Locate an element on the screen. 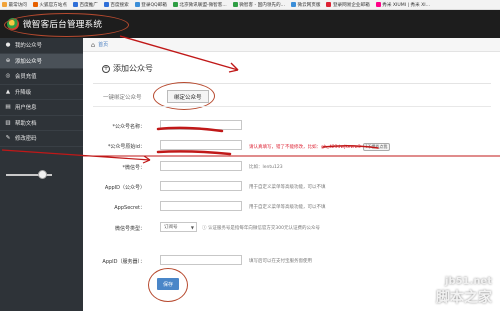 Image resolution: width=500 pixels, height=311 pixels. sidebar-item-label: 我的公众号 is located at coordinates (28, 46).